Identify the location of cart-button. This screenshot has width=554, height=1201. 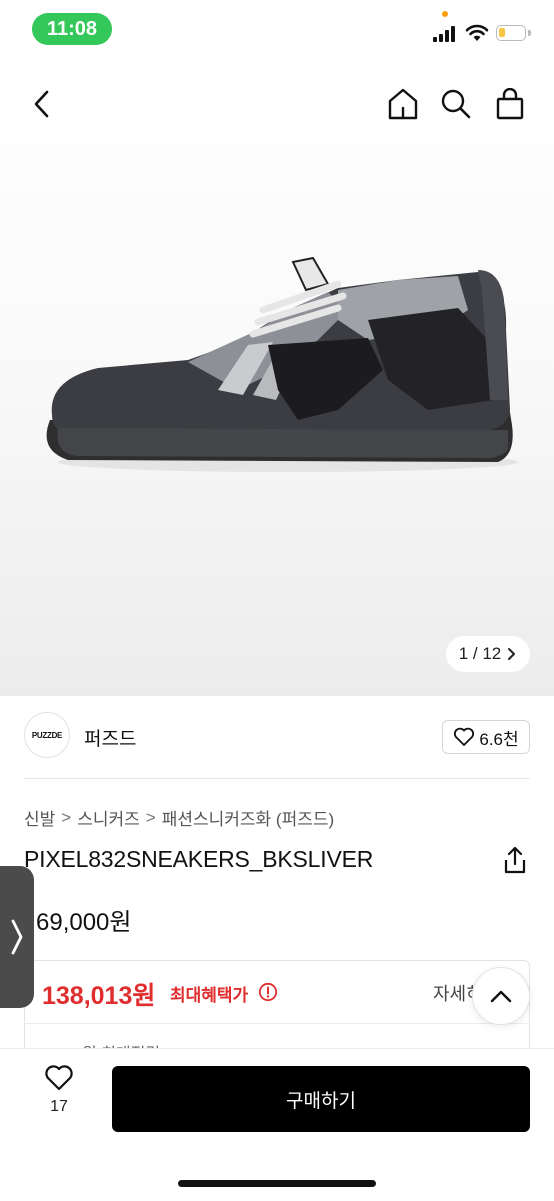
(510, 104).